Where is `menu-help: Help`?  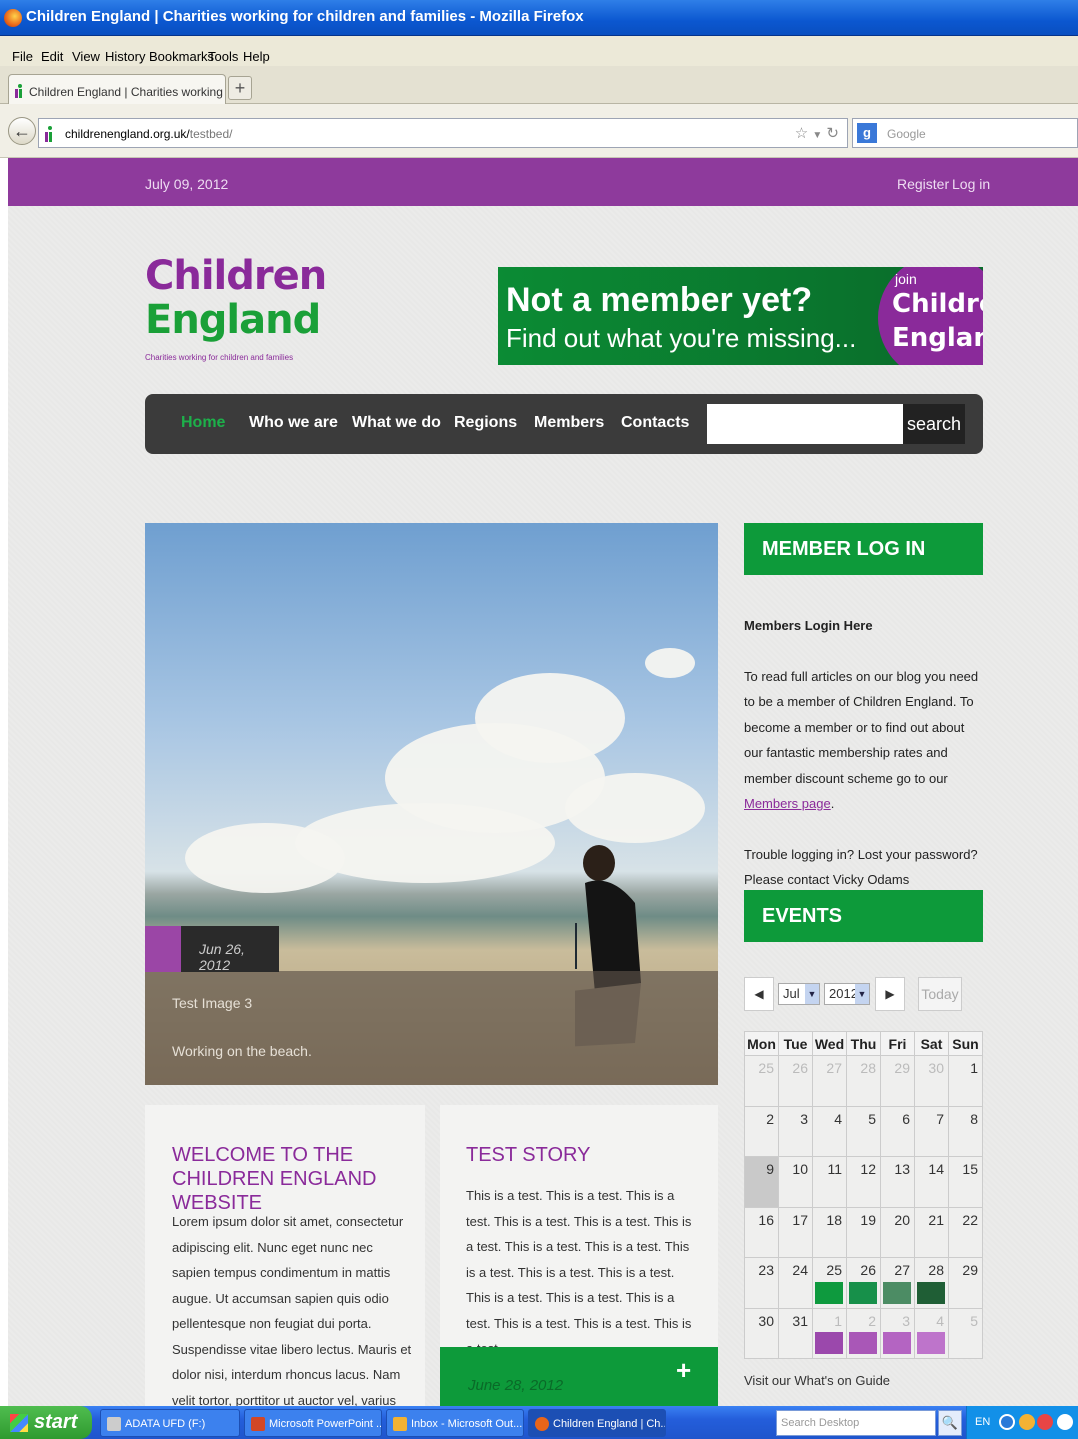
menu-help: Help is located at coordinates (256, 56).